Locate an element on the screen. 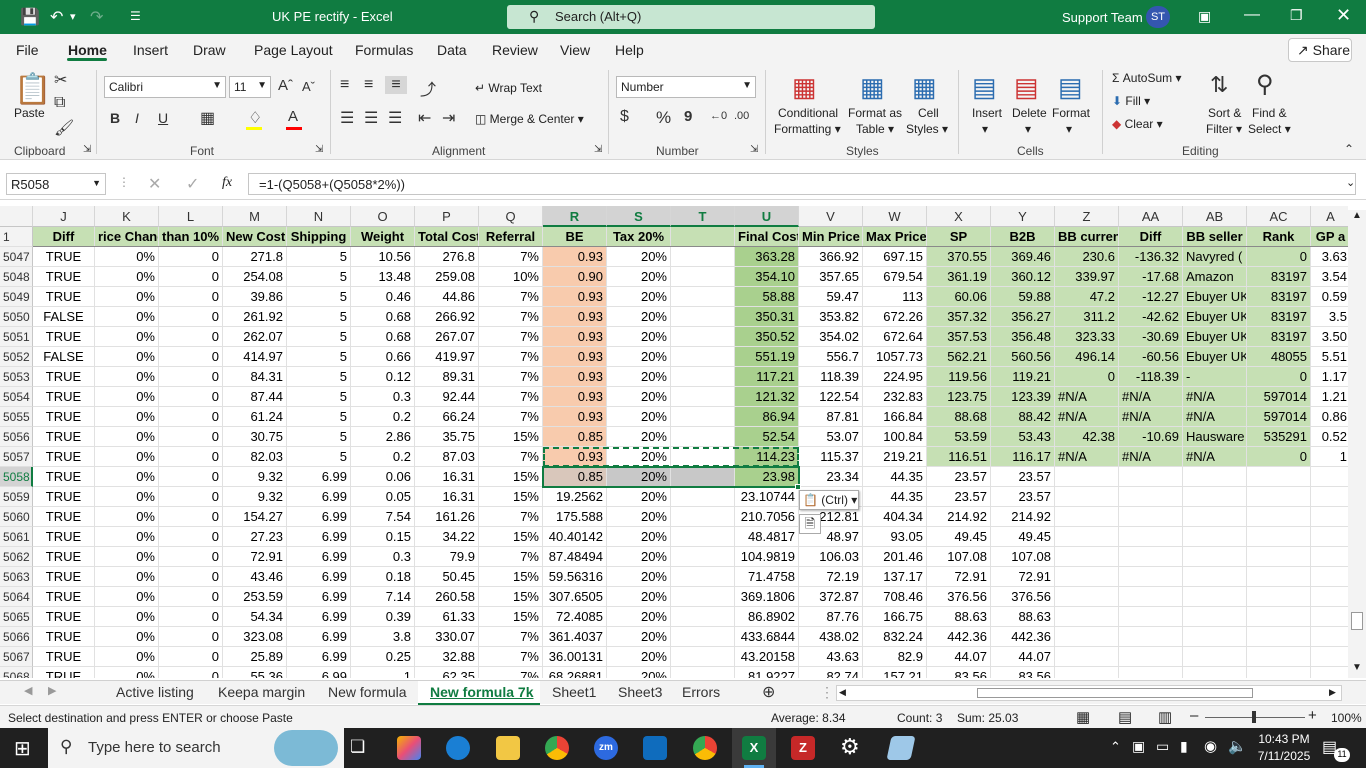 The image size is (1366, 768). column-header-u: U is located at coordinates (767, 216).